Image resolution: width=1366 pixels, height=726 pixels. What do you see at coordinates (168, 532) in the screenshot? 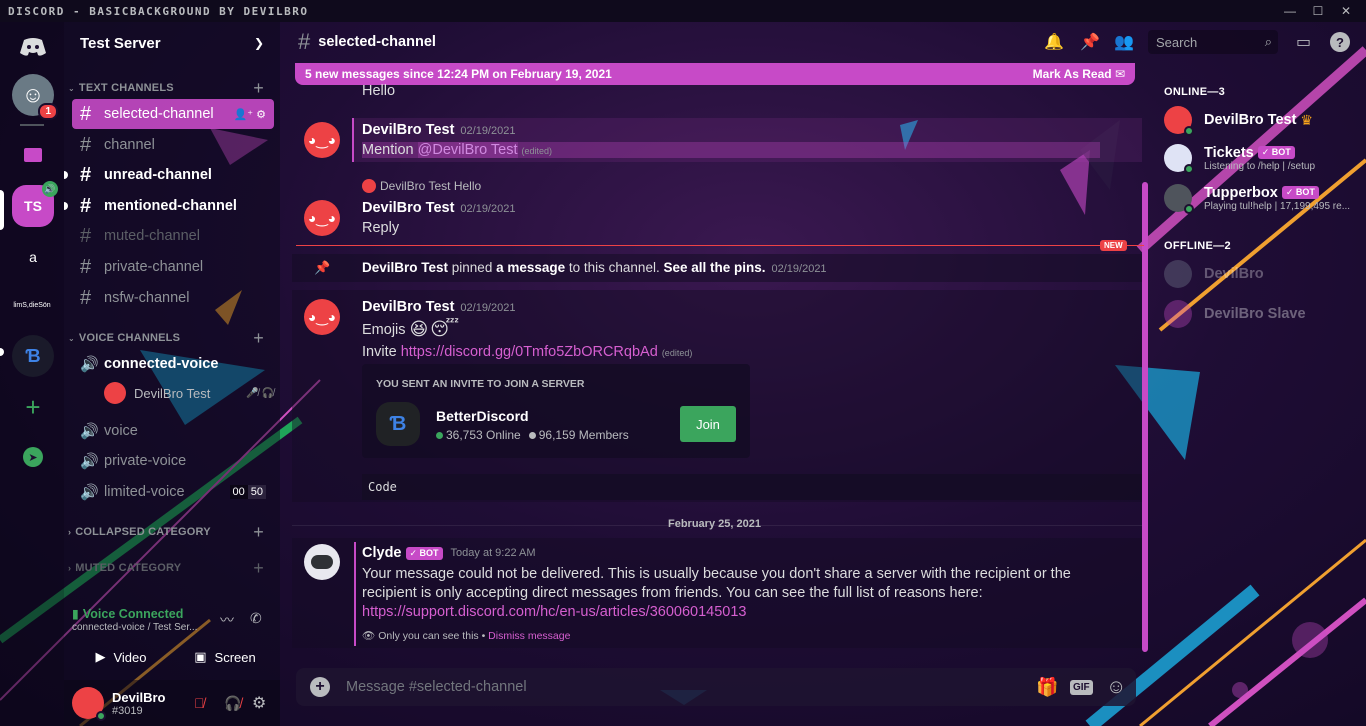
I see `category-collapsed: › COLLAPSED CATEGORY +` at bounding box center [168, 532].